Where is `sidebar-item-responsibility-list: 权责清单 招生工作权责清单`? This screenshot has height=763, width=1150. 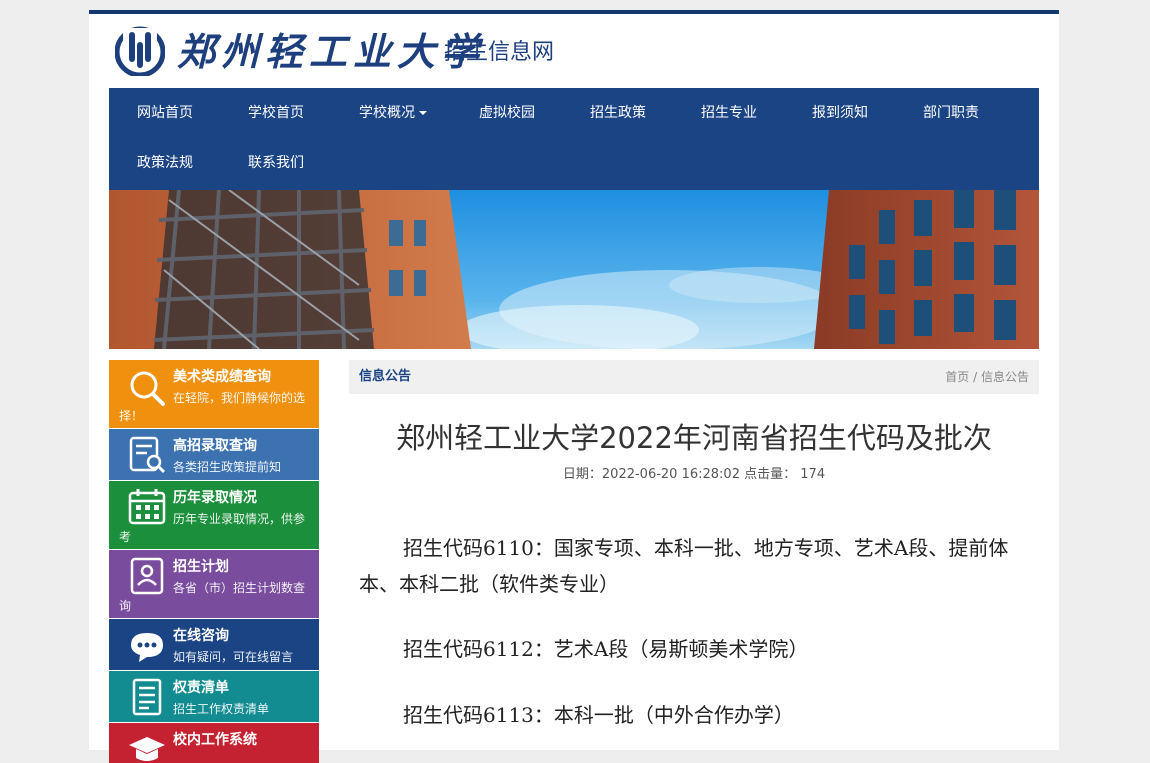
sidebar-item-responsibility-list: 权责清单 招生工作权责清单 is located at coordinates (214, 696).